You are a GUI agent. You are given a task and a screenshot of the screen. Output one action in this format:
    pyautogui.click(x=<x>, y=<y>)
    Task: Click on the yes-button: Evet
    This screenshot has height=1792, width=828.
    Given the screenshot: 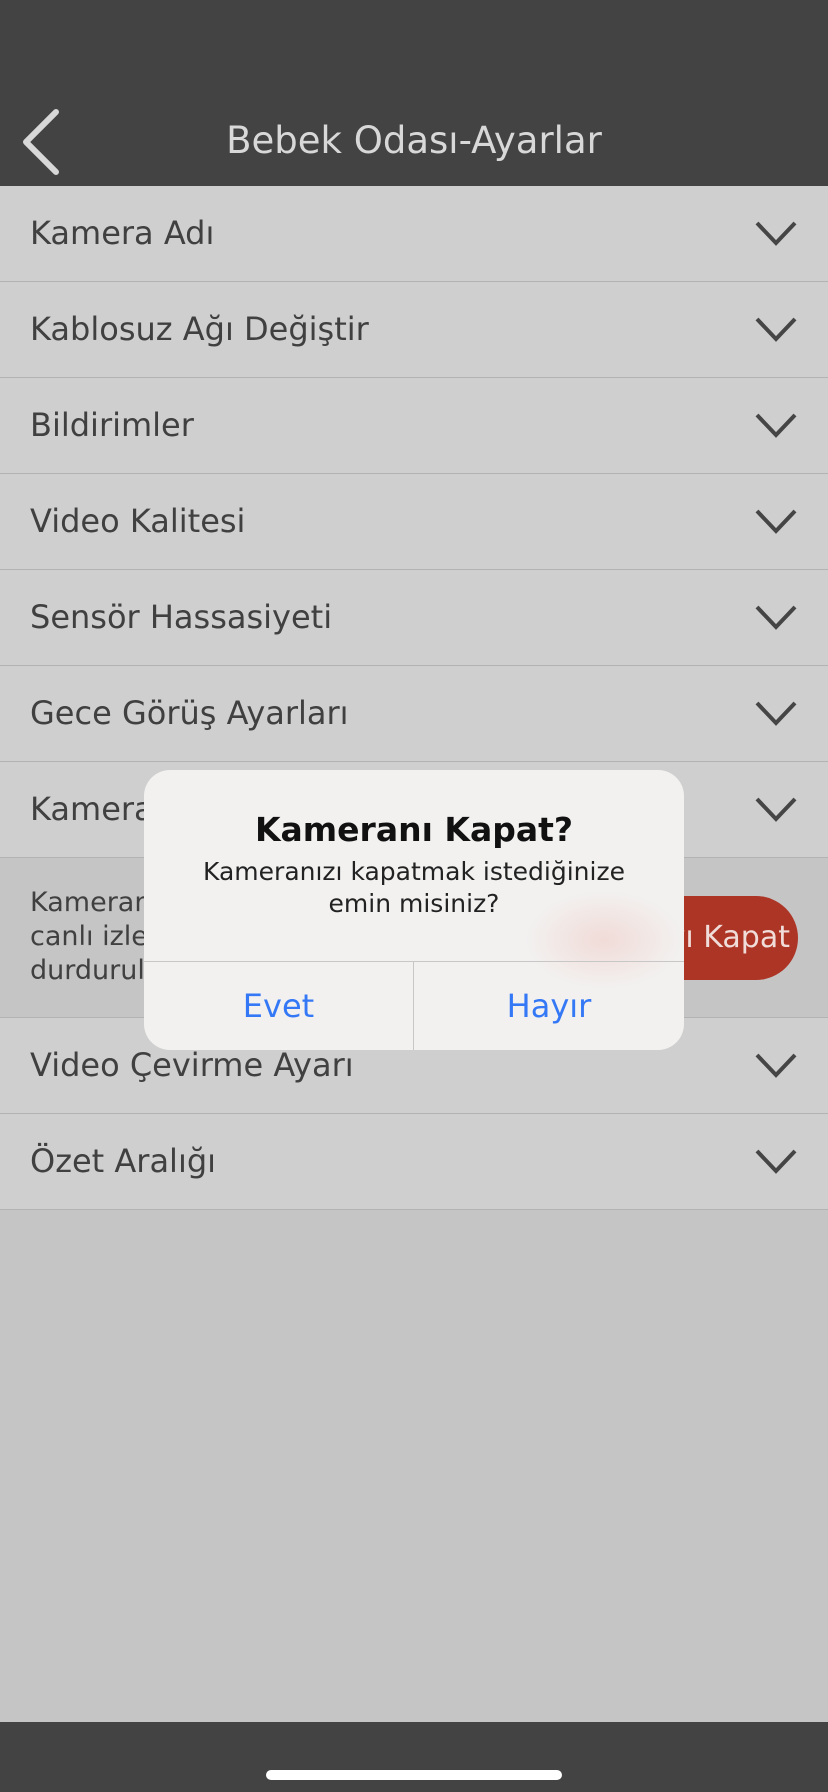 What is the action you would take?
    pyautogui.click(x=278, y=1006)
    